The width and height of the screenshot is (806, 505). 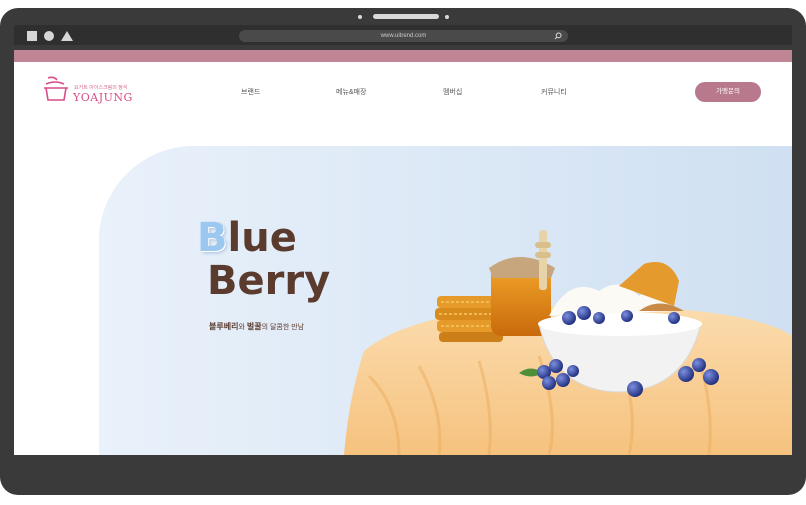 I want to click on hero-subtitle: 블루베리와 벌꿀의 달콤한 만남, so click(x=256, y=326).